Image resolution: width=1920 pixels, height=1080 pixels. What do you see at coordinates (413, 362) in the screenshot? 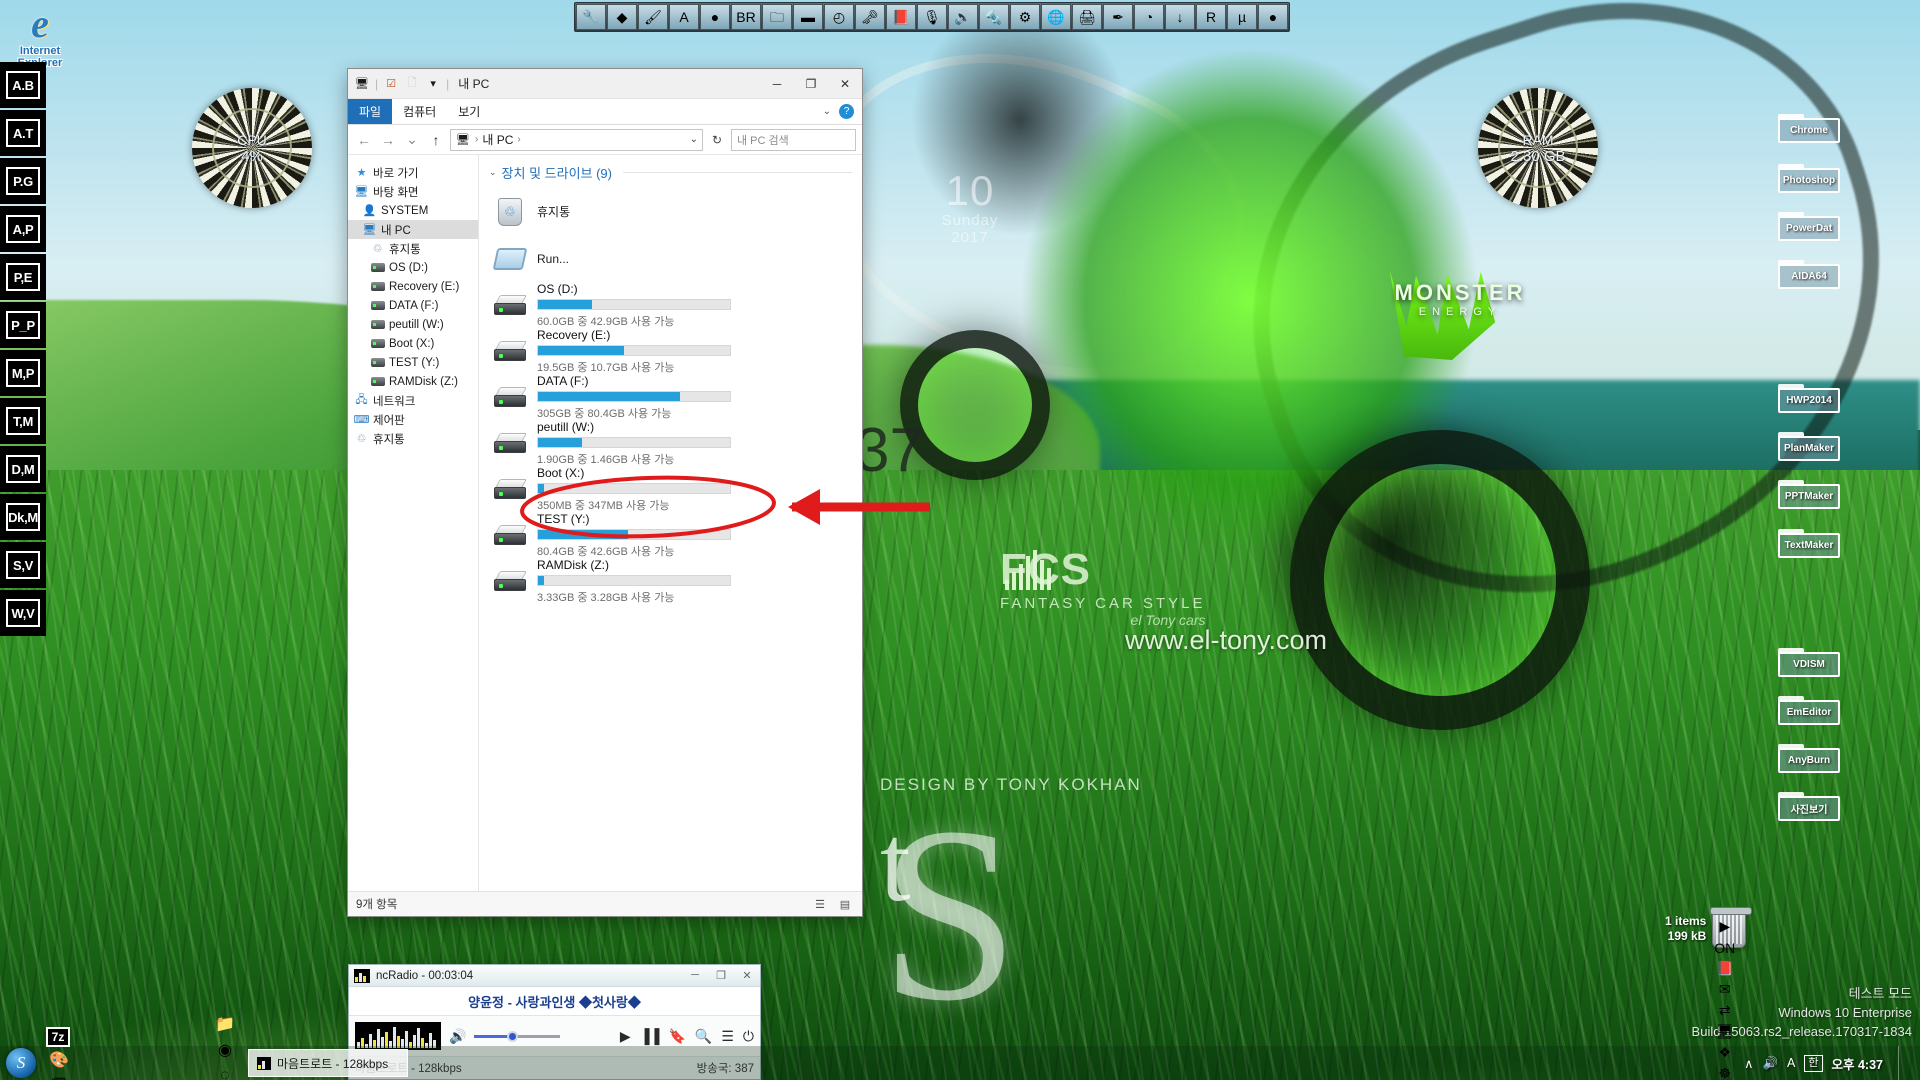
I see `tree-item-test-y-: TEST (Y:)` at bounding box center [413, 362].